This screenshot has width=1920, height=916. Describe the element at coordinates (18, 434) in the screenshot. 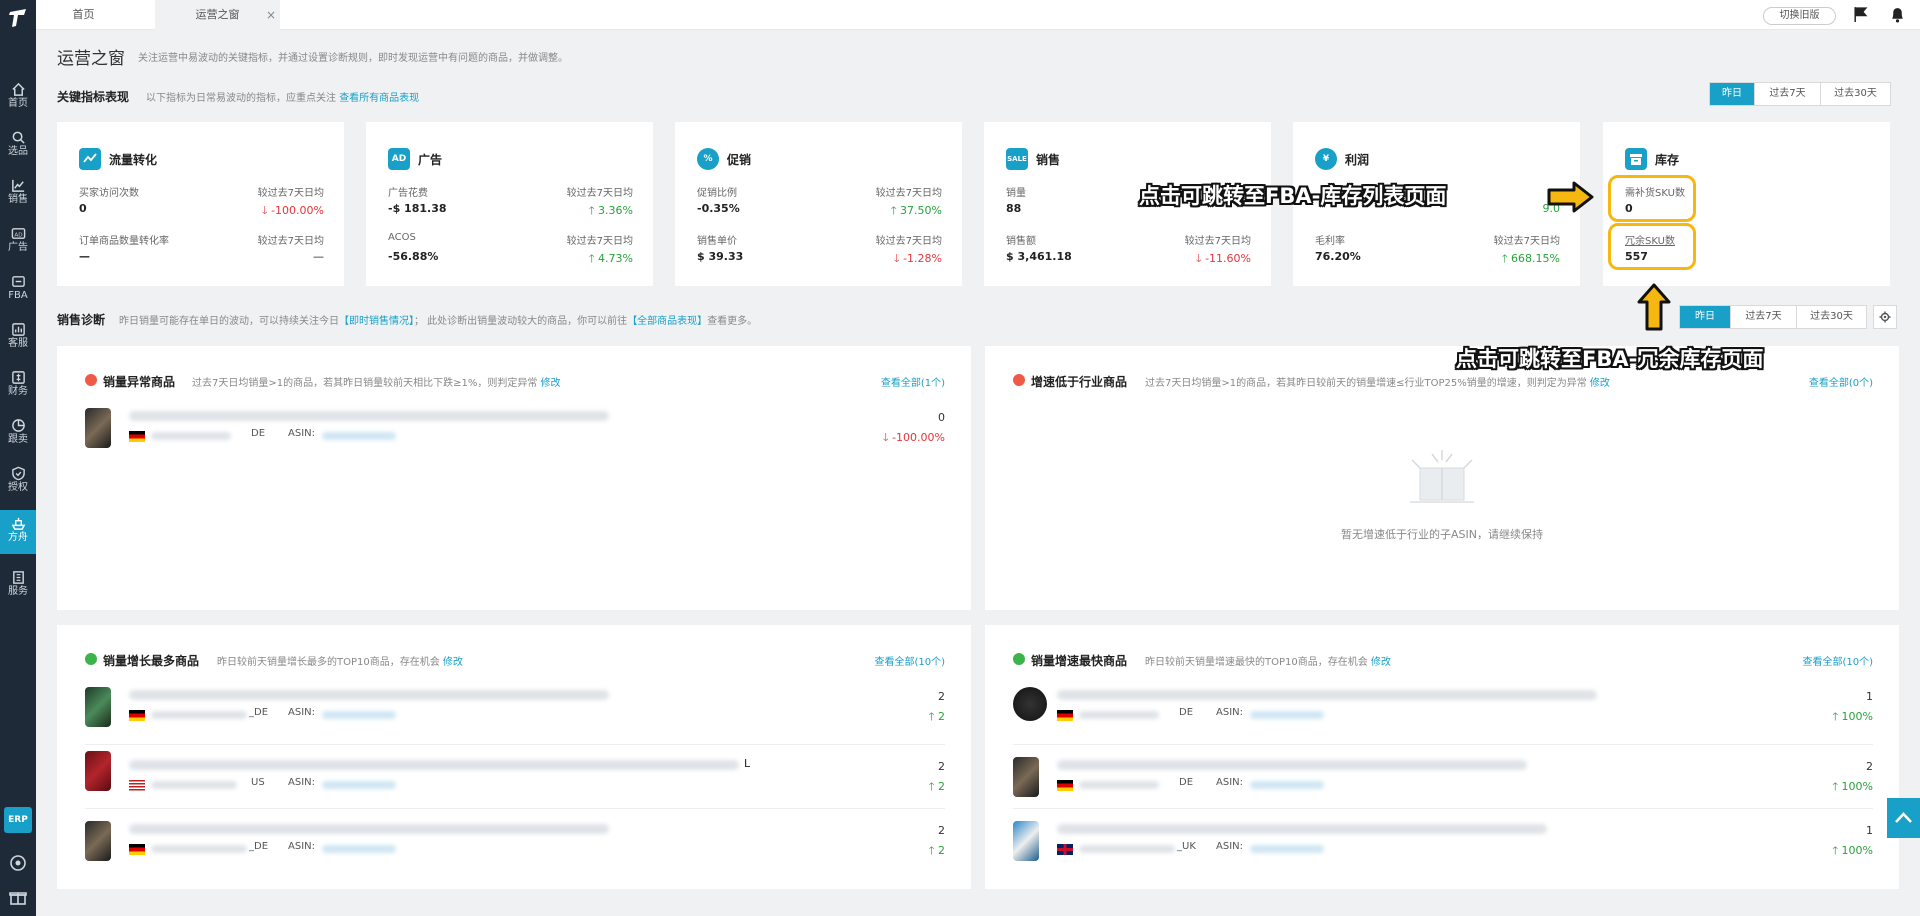

I see `sidebar-item-follow-sell: 跟卖` at that location.